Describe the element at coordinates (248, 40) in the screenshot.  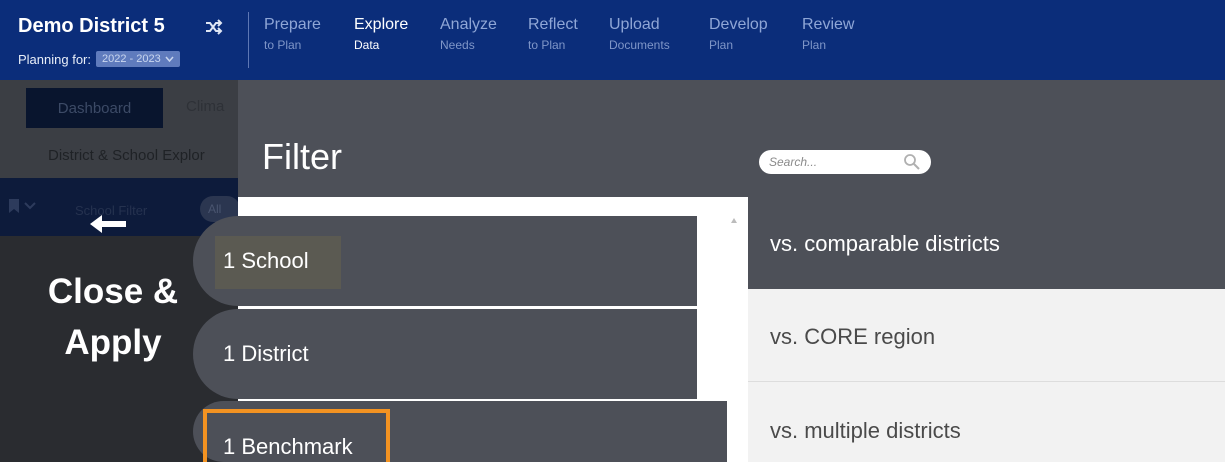
I see `nav-divider` at that location.